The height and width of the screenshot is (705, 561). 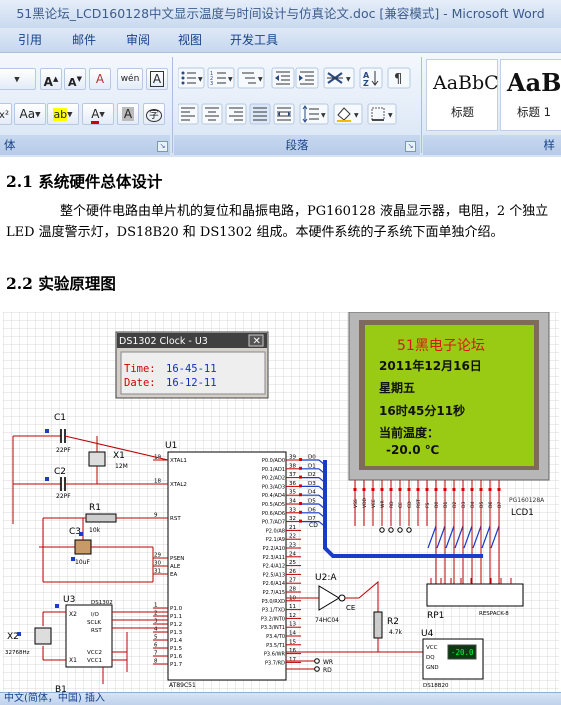 What do you see at coordinates (534, 112) in the screenshot?
I see `style-name: 标题 1` at bounding box center [534, 112].